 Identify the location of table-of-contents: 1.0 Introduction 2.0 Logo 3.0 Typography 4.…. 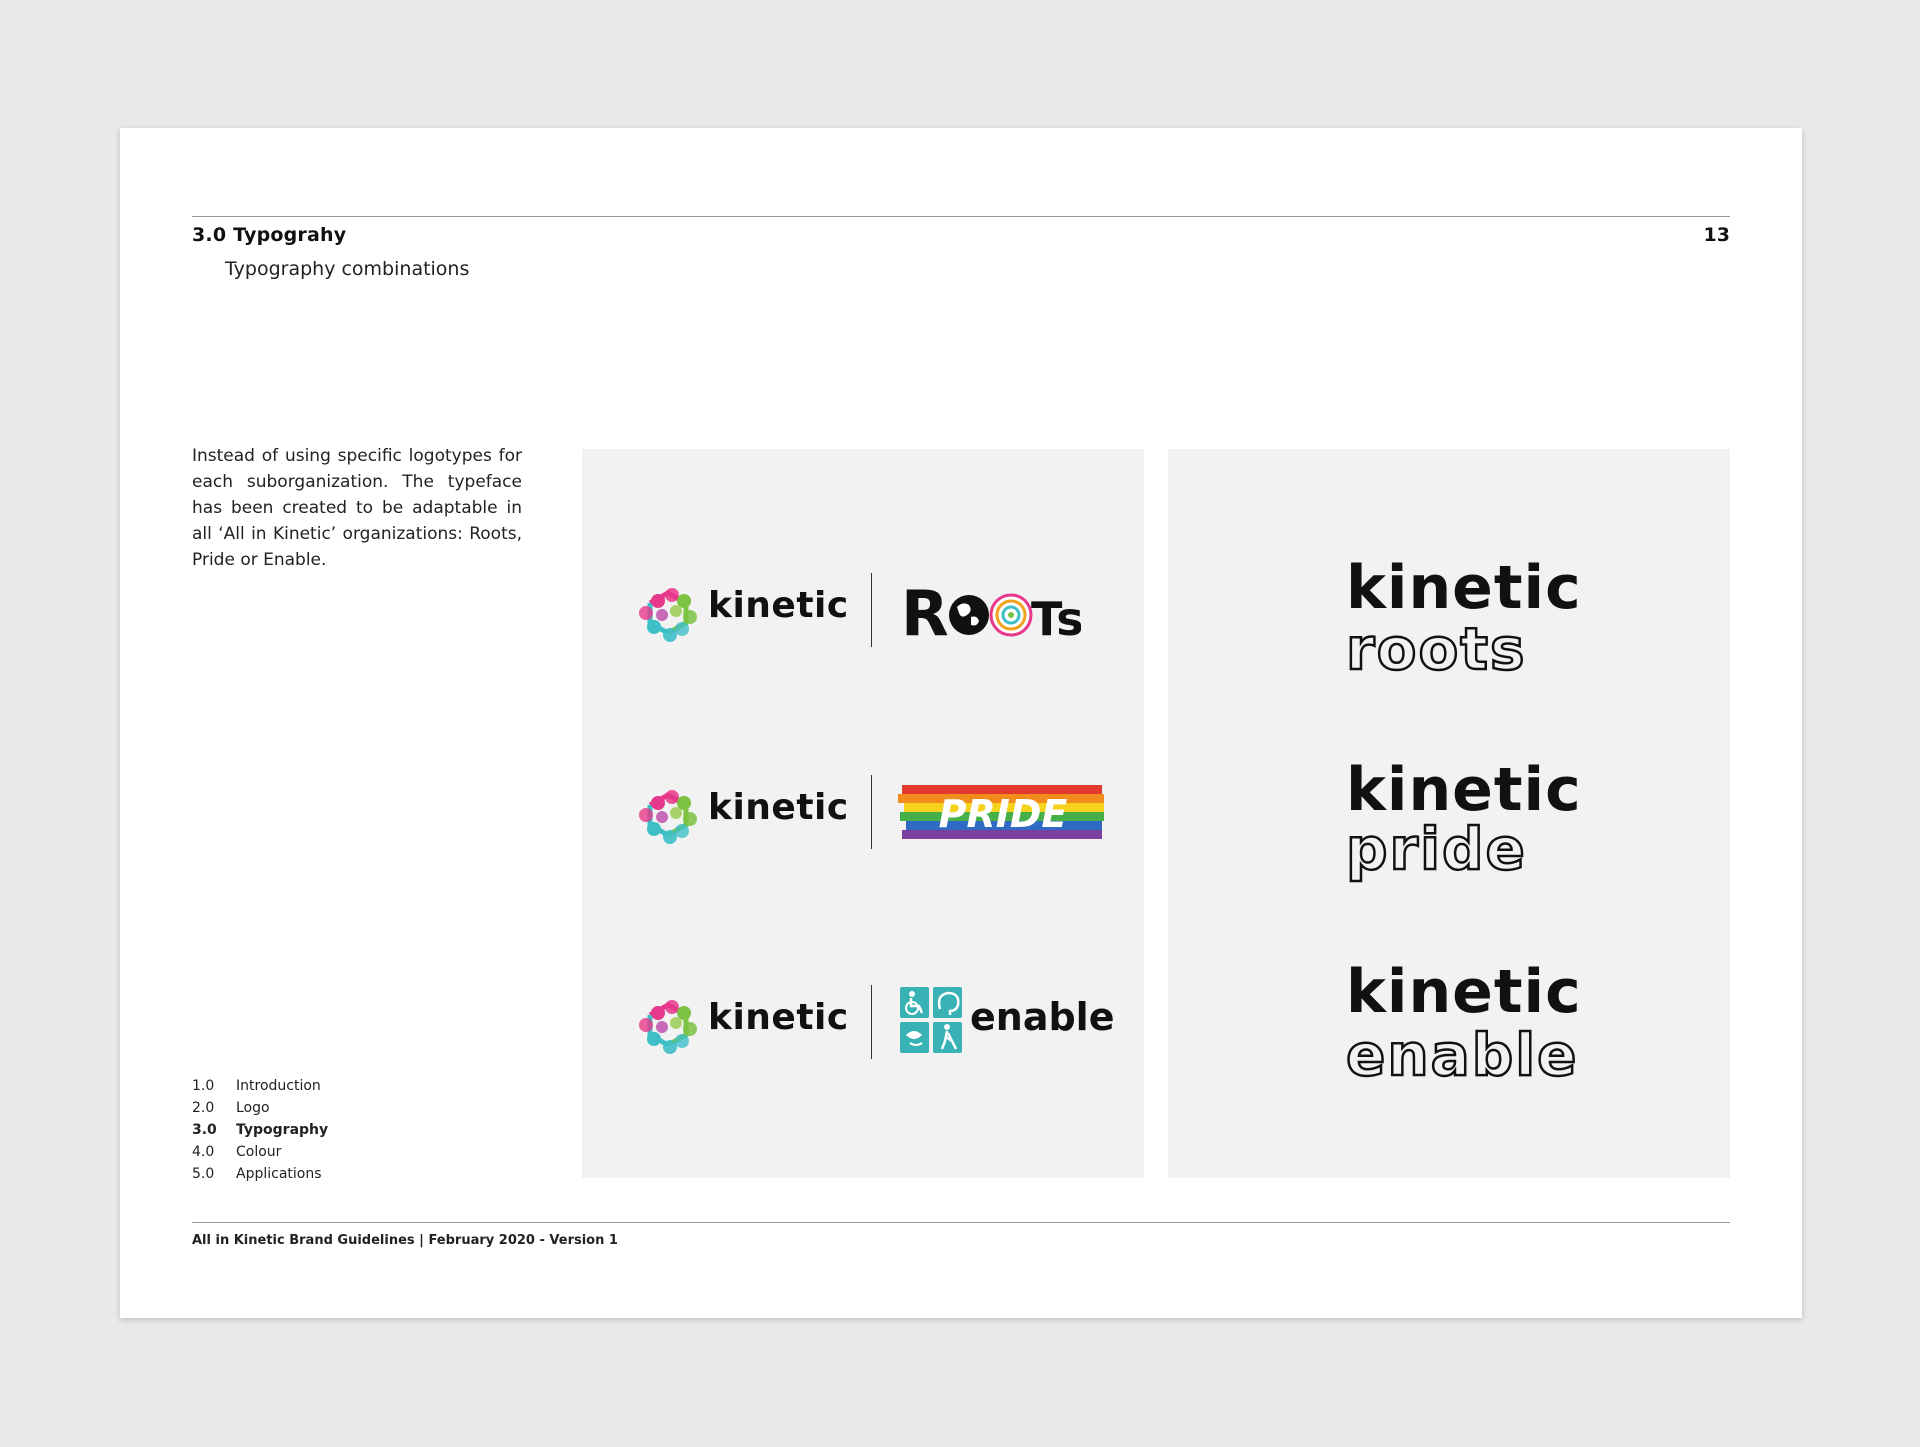
(260, 1130).